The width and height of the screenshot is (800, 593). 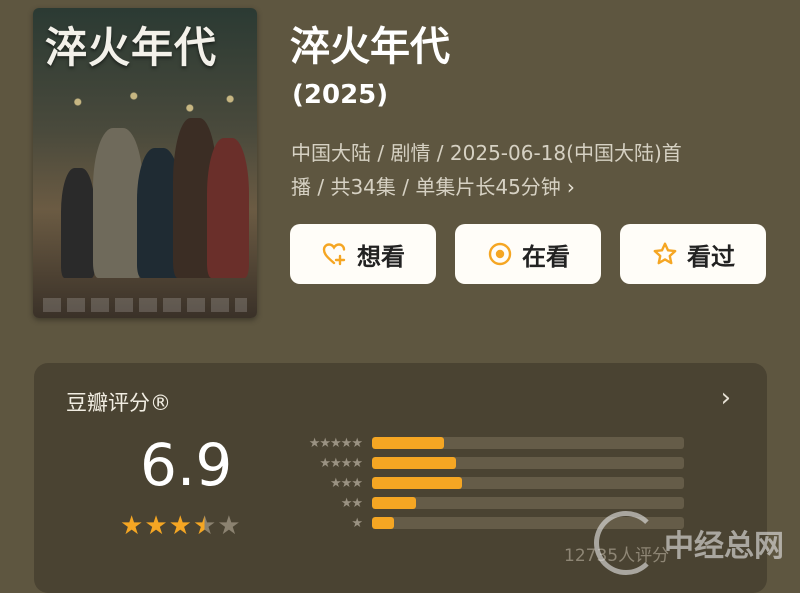 I want to click on distribution-stars: ★★★★★, so click(x=335, y=443).